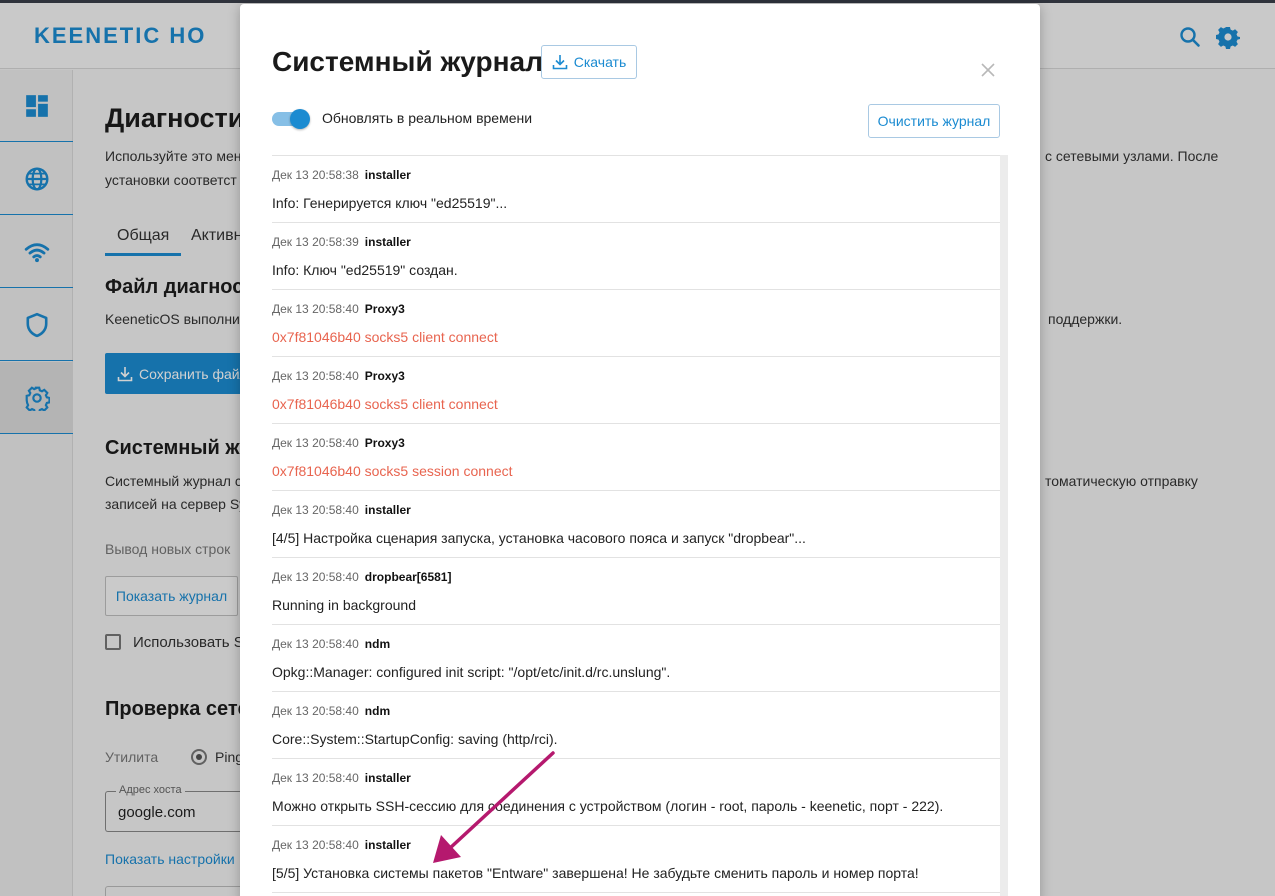  Describe the element at coordinates (365, 270) in the screenshot. I see `log-message: Info: Ключ "ed25519" создан.` at that location.